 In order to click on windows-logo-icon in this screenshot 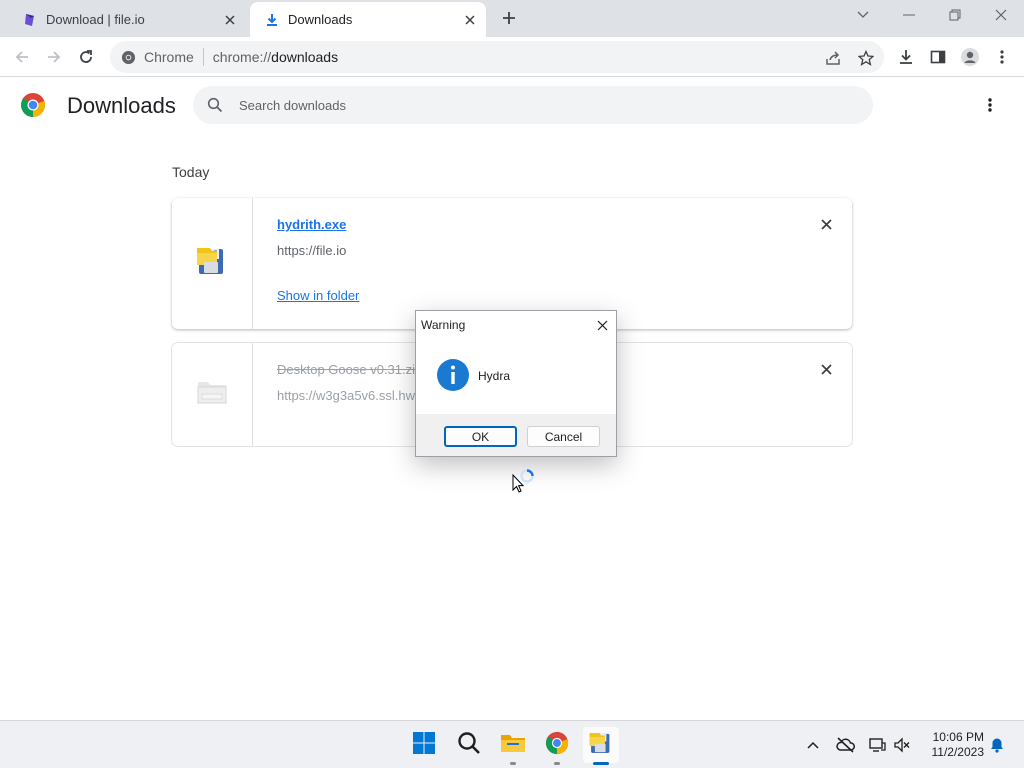, I will do `click(424, 745)`.